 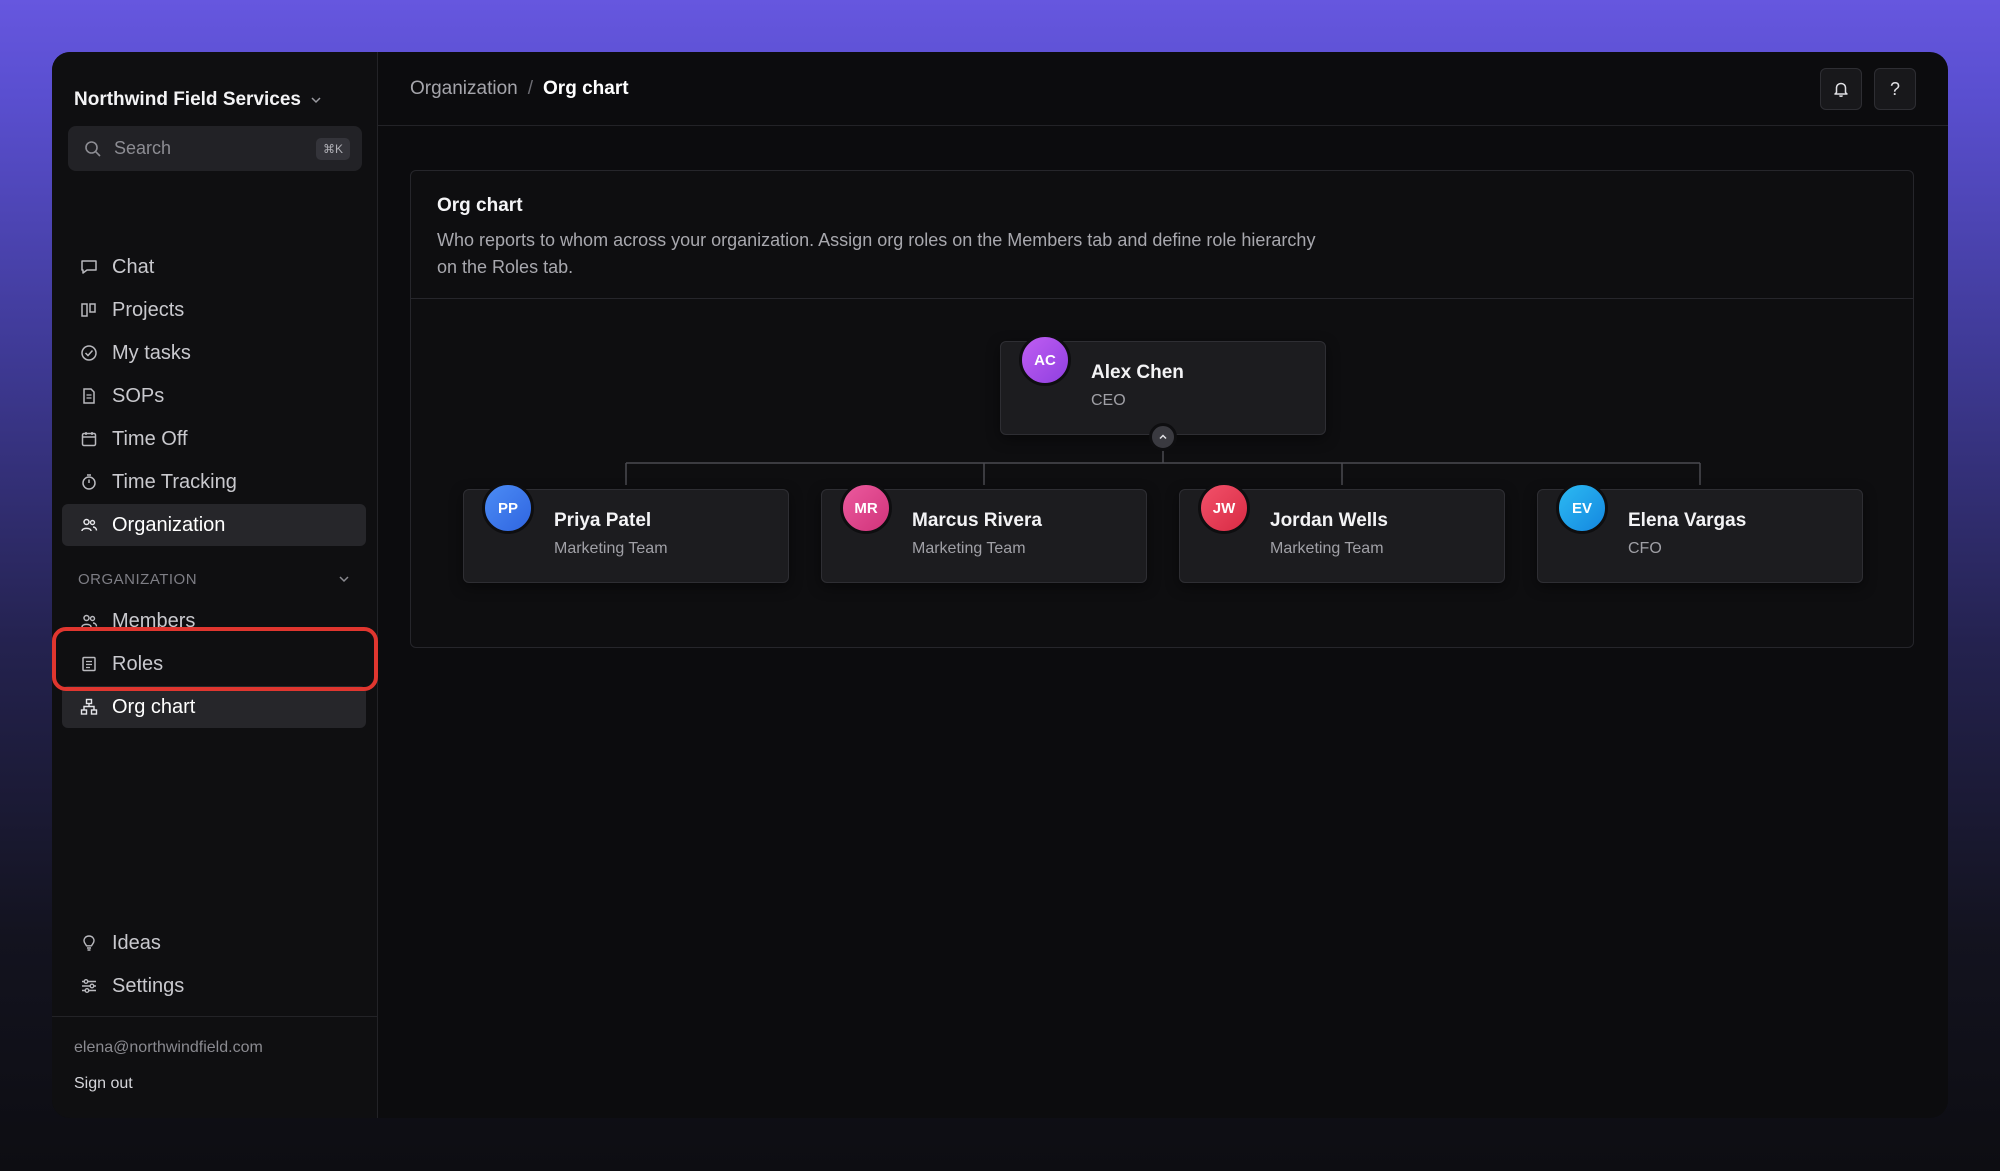 I want to click on member-name: Alex Chen, so click(x=1137, y=372).